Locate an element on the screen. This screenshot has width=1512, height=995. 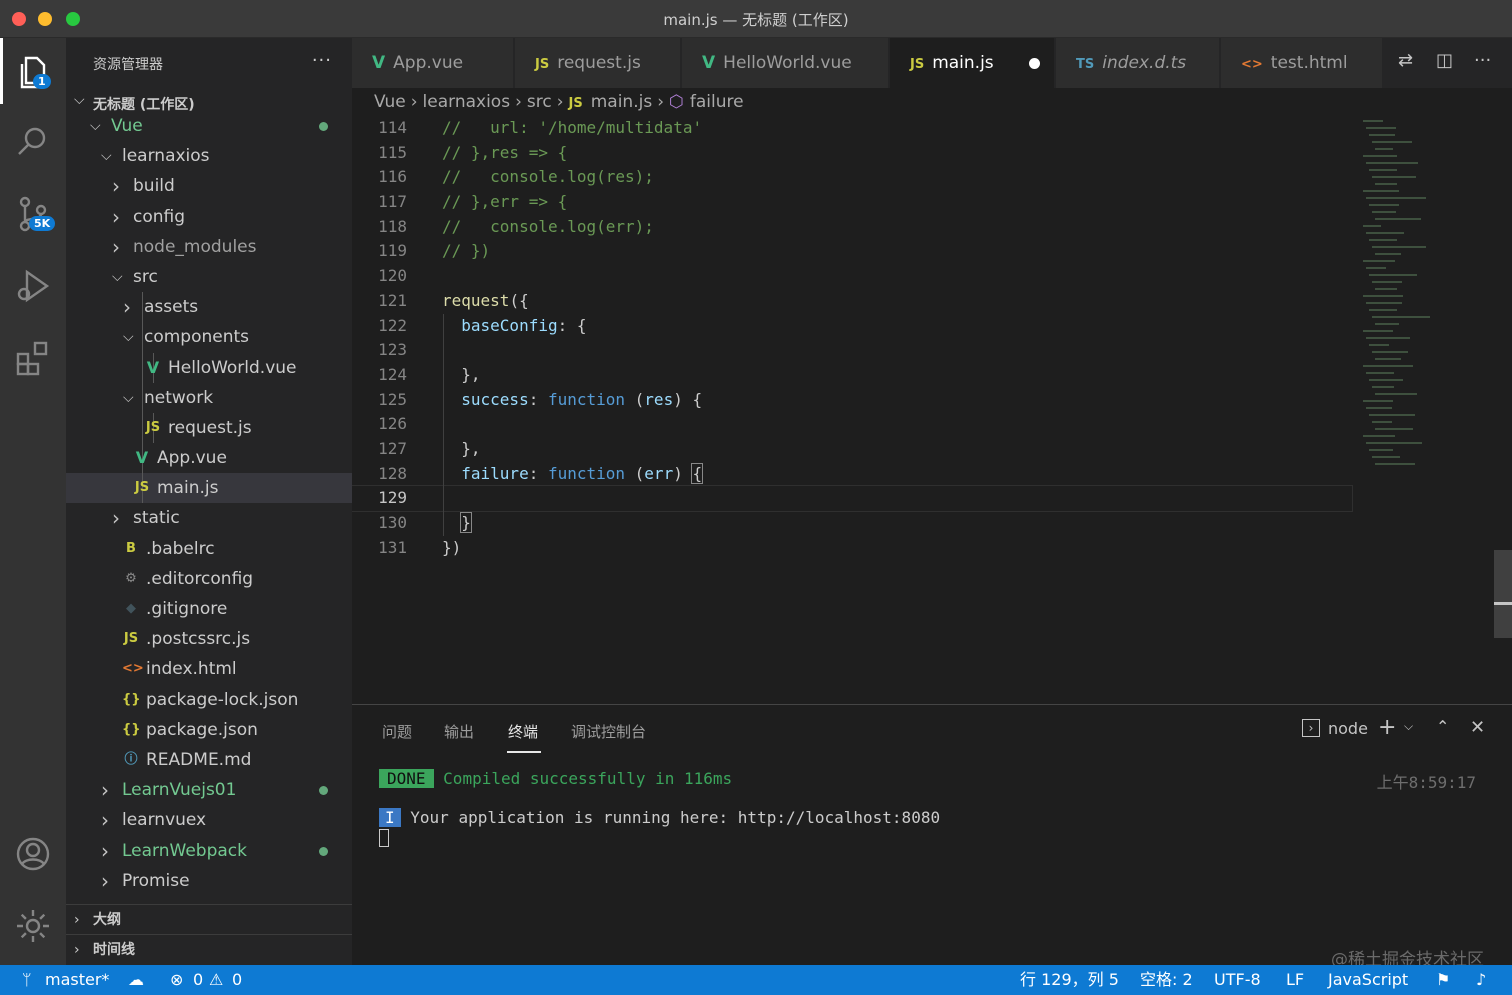
tree-item: V App.vue is located at coordinates (209, 458).